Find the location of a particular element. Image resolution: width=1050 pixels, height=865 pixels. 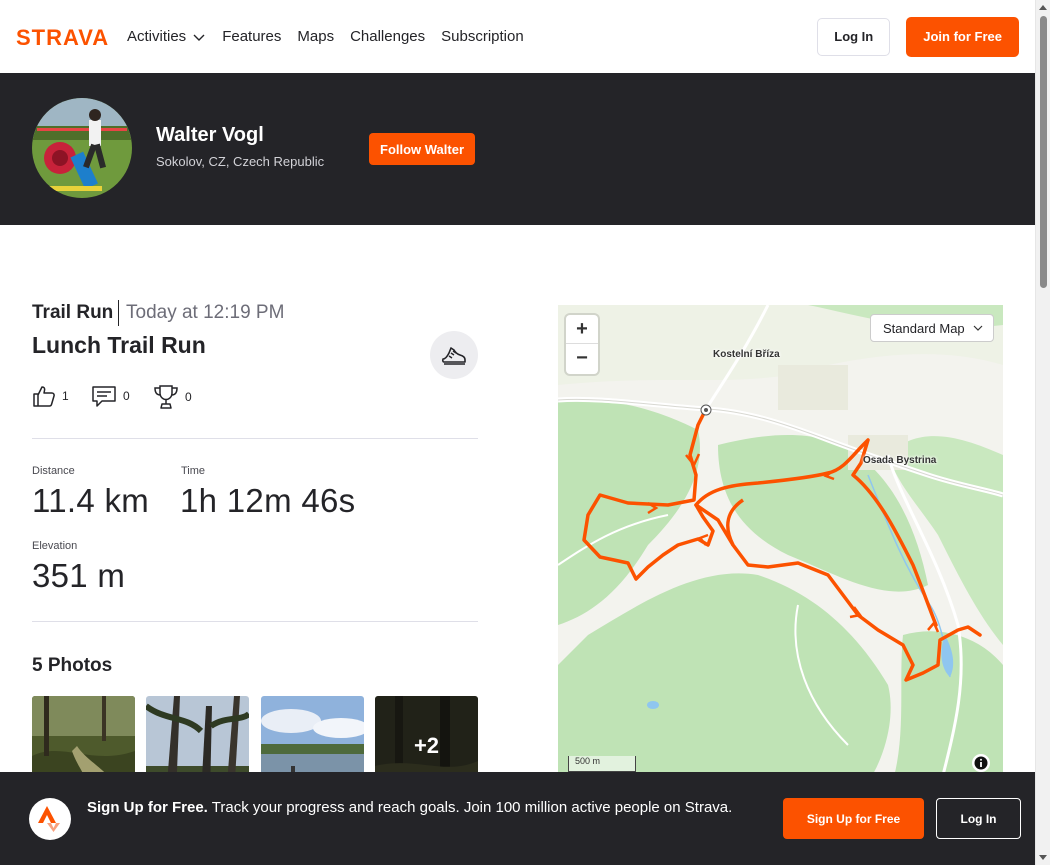

info-icon is located at coordinates (981, 763).